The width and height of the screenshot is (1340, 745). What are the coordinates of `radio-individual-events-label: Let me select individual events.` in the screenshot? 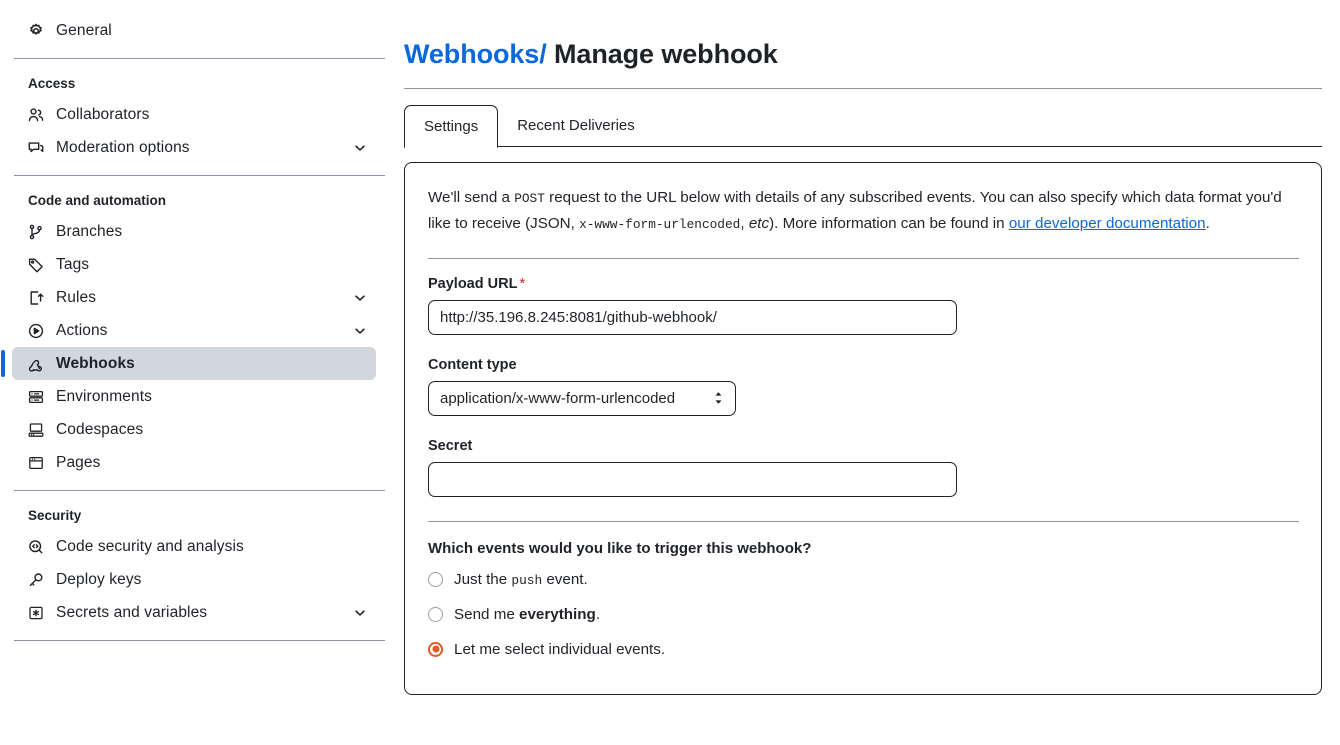 It's located at (560, 649).